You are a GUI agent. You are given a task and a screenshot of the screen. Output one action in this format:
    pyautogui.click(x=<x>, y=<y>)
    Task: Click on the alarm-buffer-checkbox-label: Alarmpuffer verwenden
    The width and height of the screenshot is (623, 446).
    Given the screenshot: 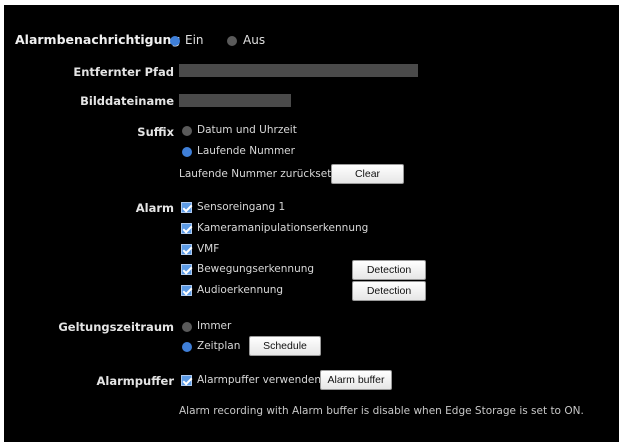 What is the action you would take?
    pyautogui.click(x=259, y=380)
    